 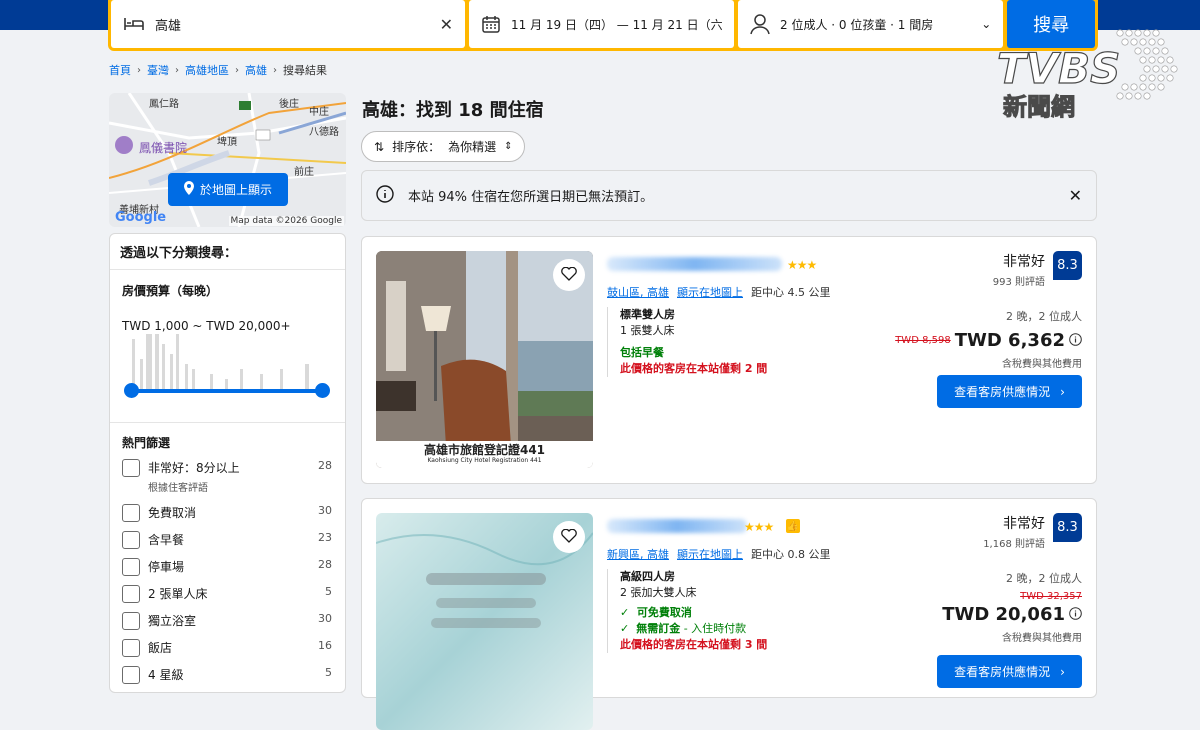 What do you see at coordinates (227, 571) in the screenshot?
I see `filter-item: 停車場 28` at bounding box center [227, 571].